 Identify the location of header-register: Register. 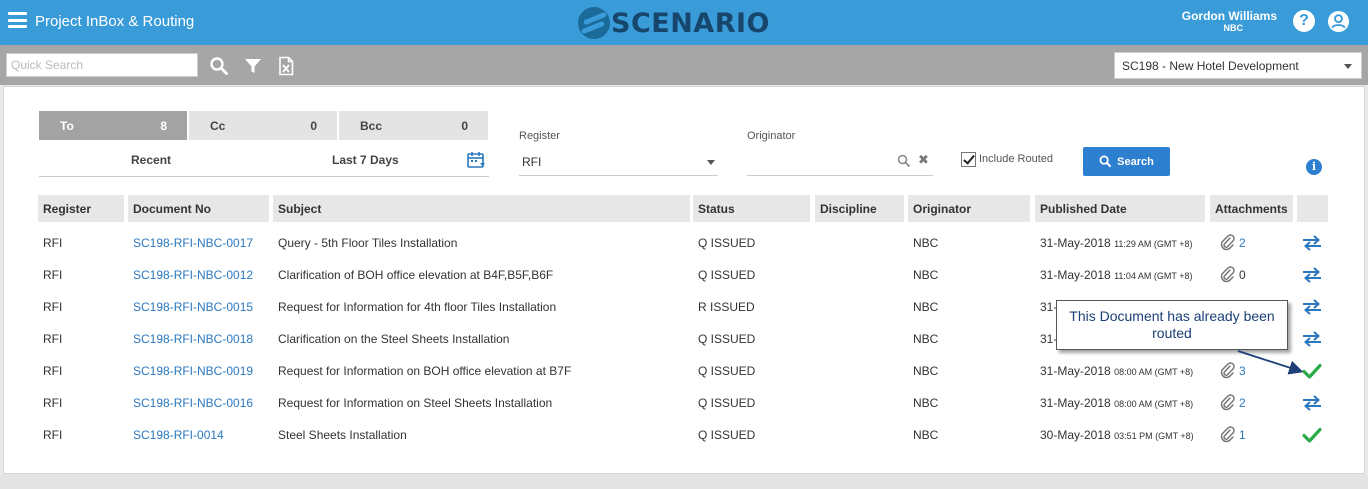
(81, 208).